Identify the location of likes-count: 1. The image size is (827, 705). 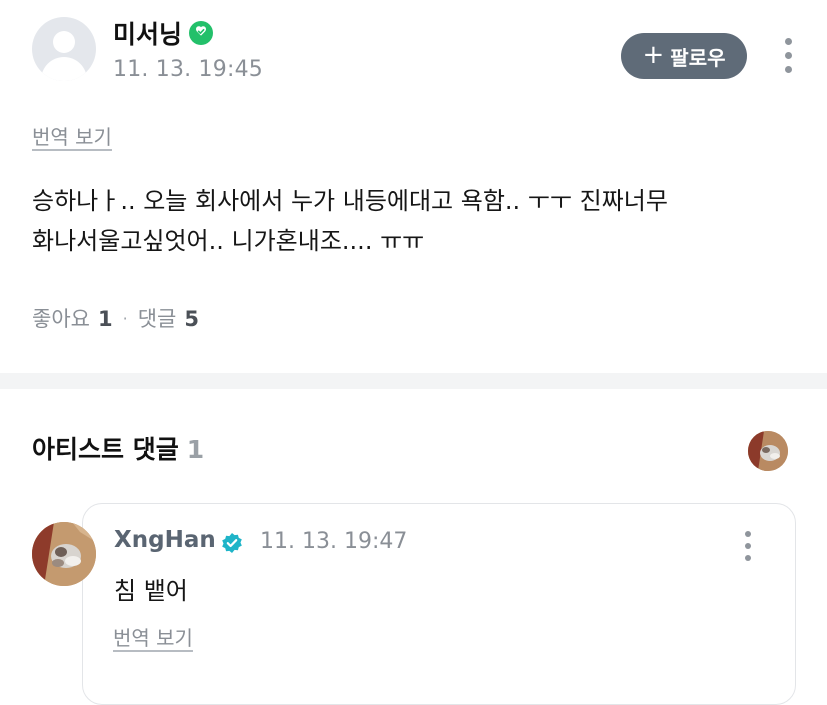
(105, 319).